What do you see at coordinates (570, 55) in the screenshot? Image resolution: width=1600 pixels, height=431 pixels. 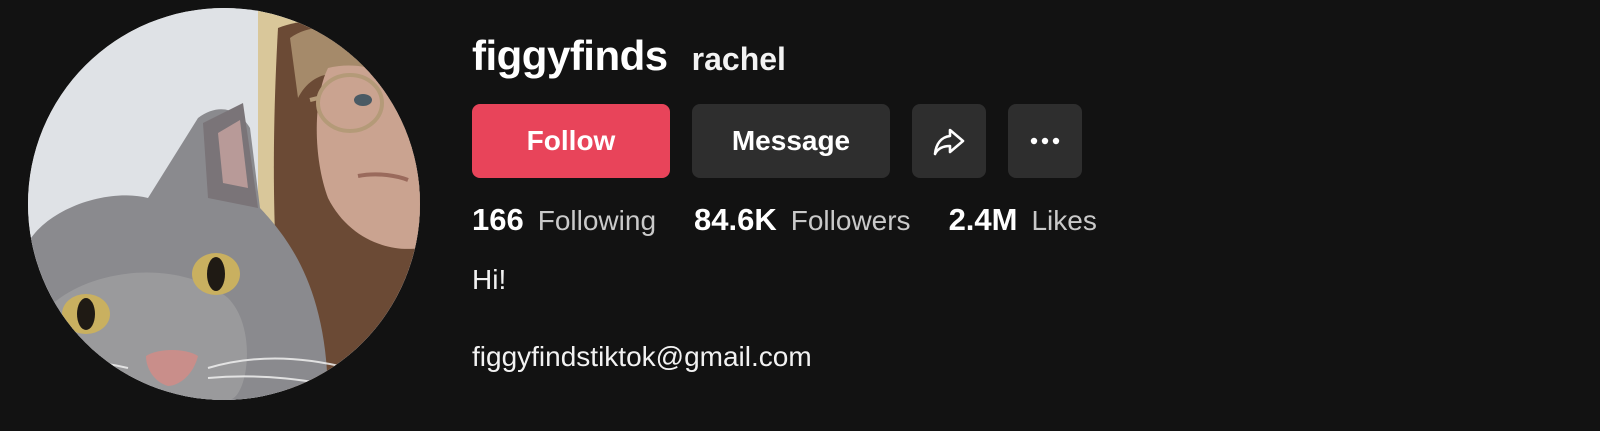 I see `username: figgyfinds` at bounding box center [570, 55].